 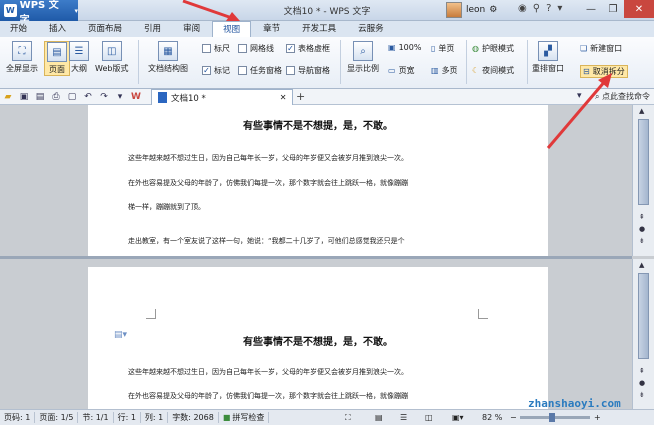 I want to click on redo-icon: ↷, so click(x=104, y=97).